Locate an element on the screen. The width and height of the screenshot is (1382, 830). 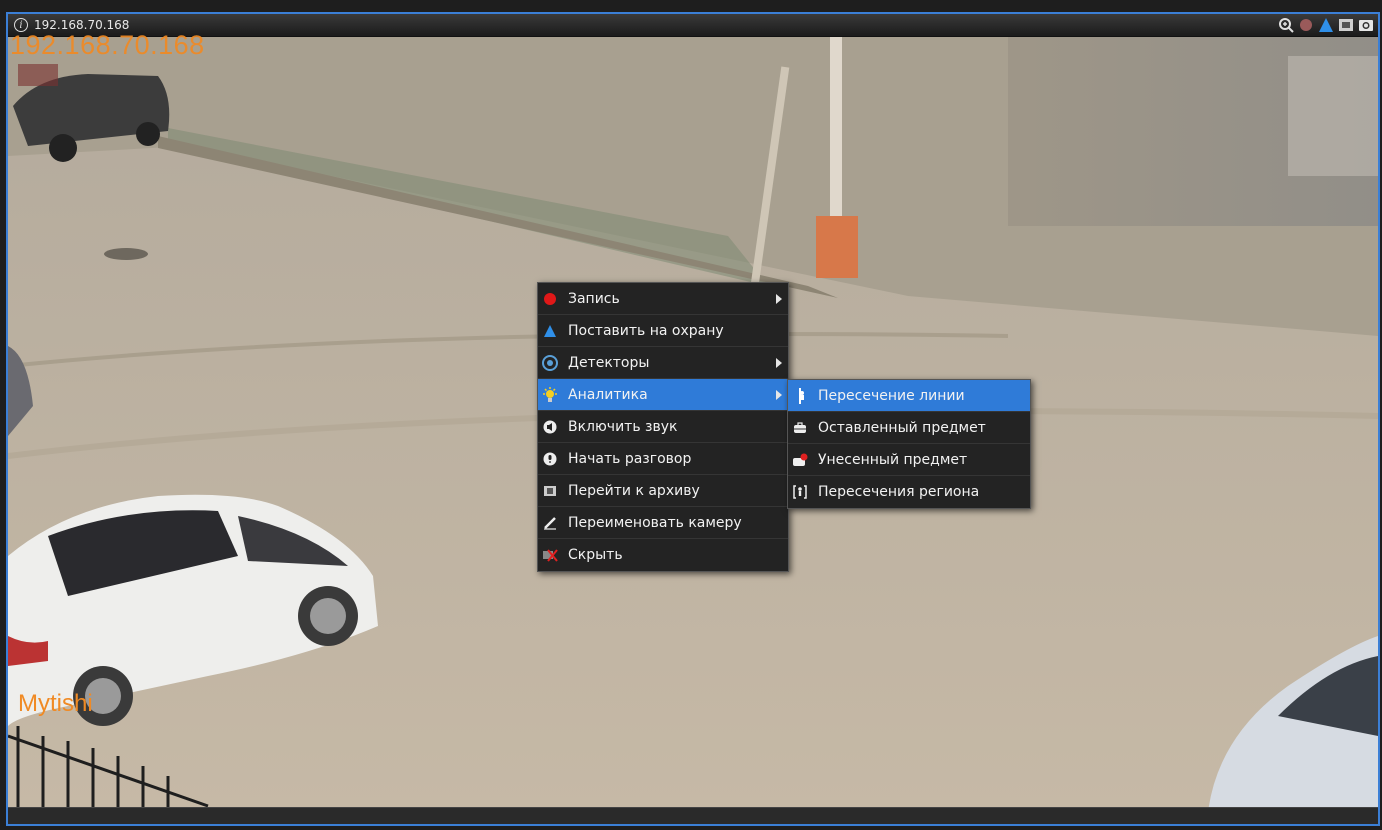
record-icon is located at coordinates (550, 299).